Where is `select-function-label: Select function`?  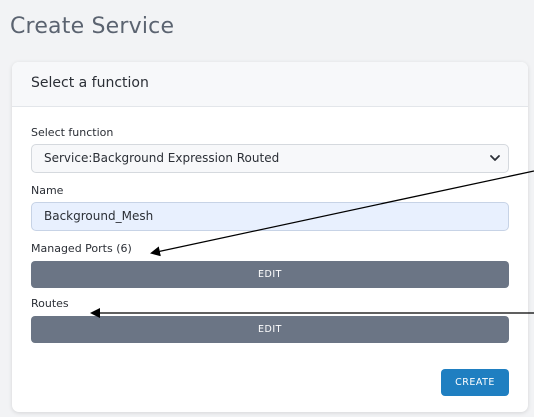 select-function-label: Select function is located at coordinates (72, 132).